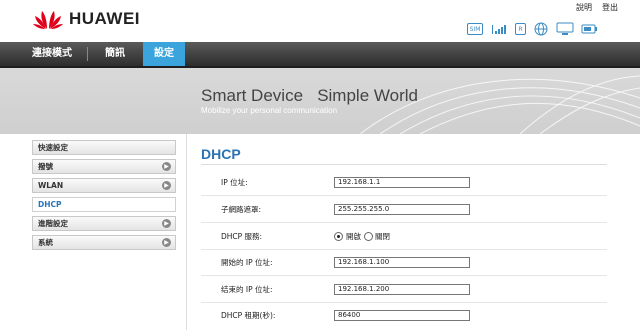  I want to click on brand-name: HUAWEI, so click(104, 18).